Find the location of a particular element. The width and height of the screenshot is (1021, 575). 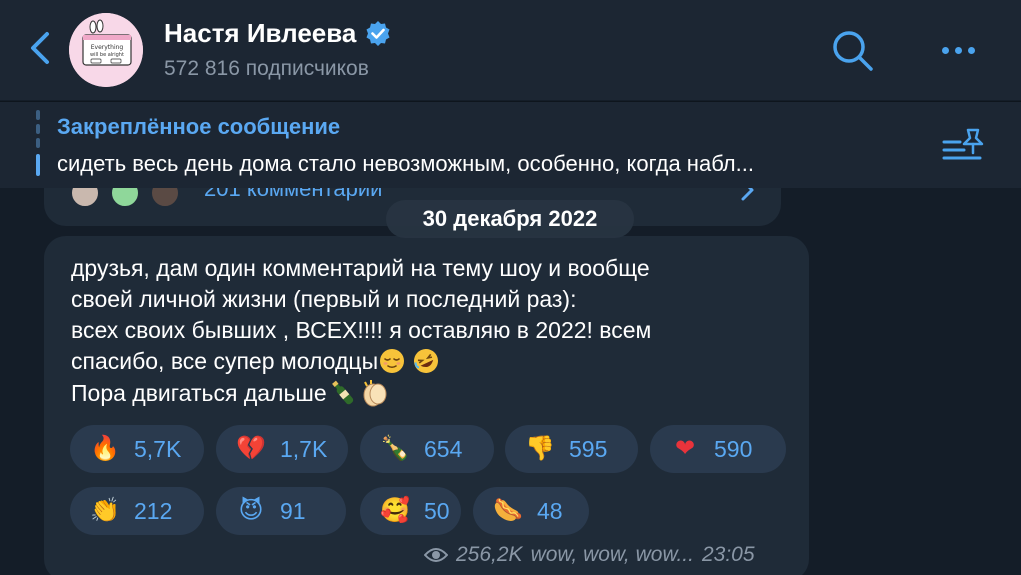

rolling-laughing-icon is located at coordinates (426, 361).